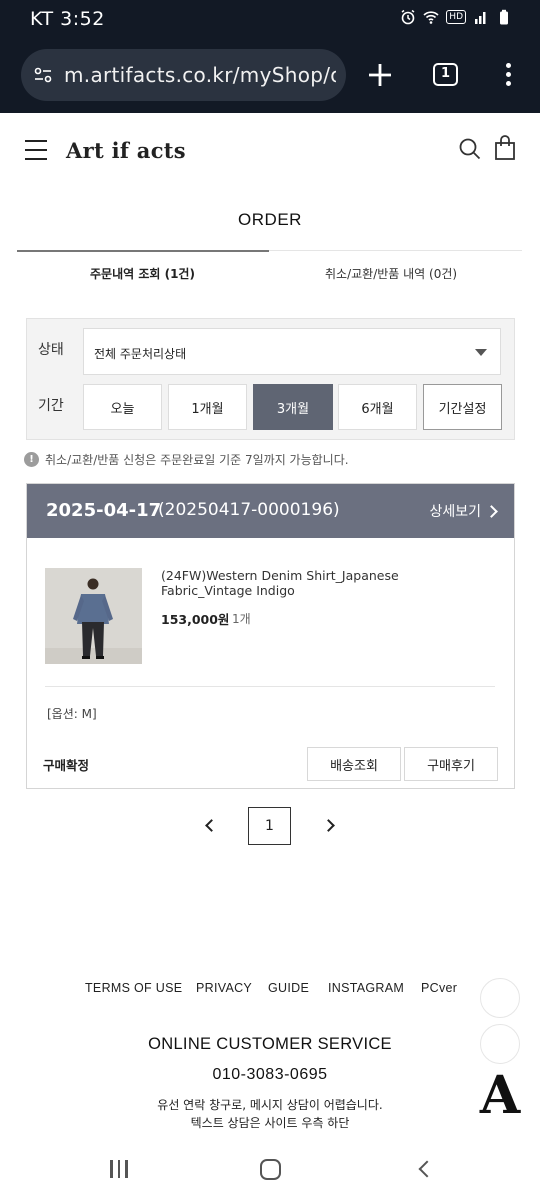 The width and height of the screenshot is (540, 1200). What do you see at coordinates (142, 273) in the screenshot?
I see `tab-order-history: 주문내역 조회 (1건)` at bounding box center [142, 273].